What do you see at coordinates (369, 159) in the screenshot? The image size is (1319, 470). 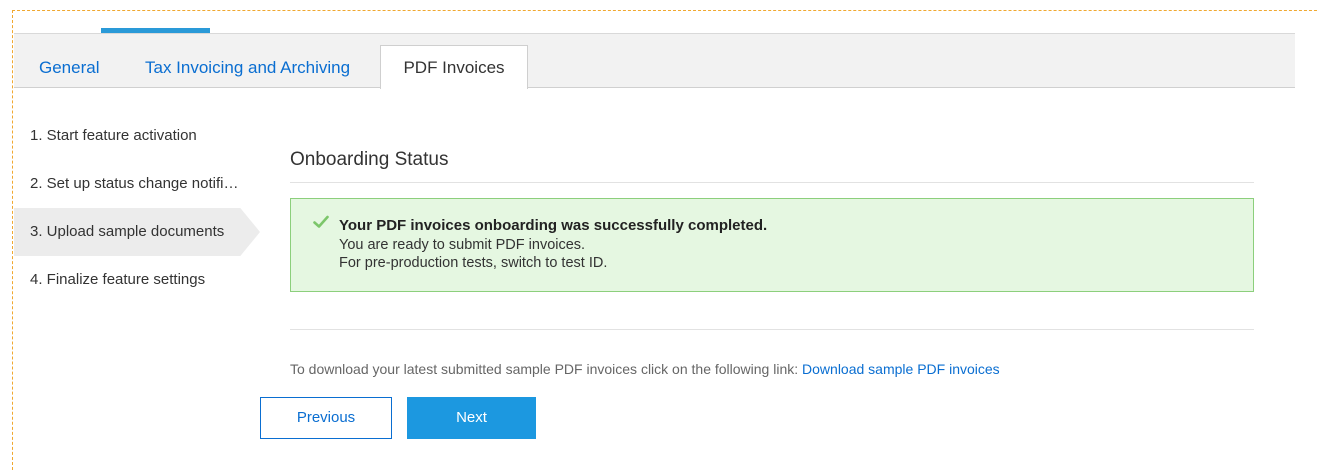 I see `page-title: Onboarding Status` at bounding box center [369, 159].